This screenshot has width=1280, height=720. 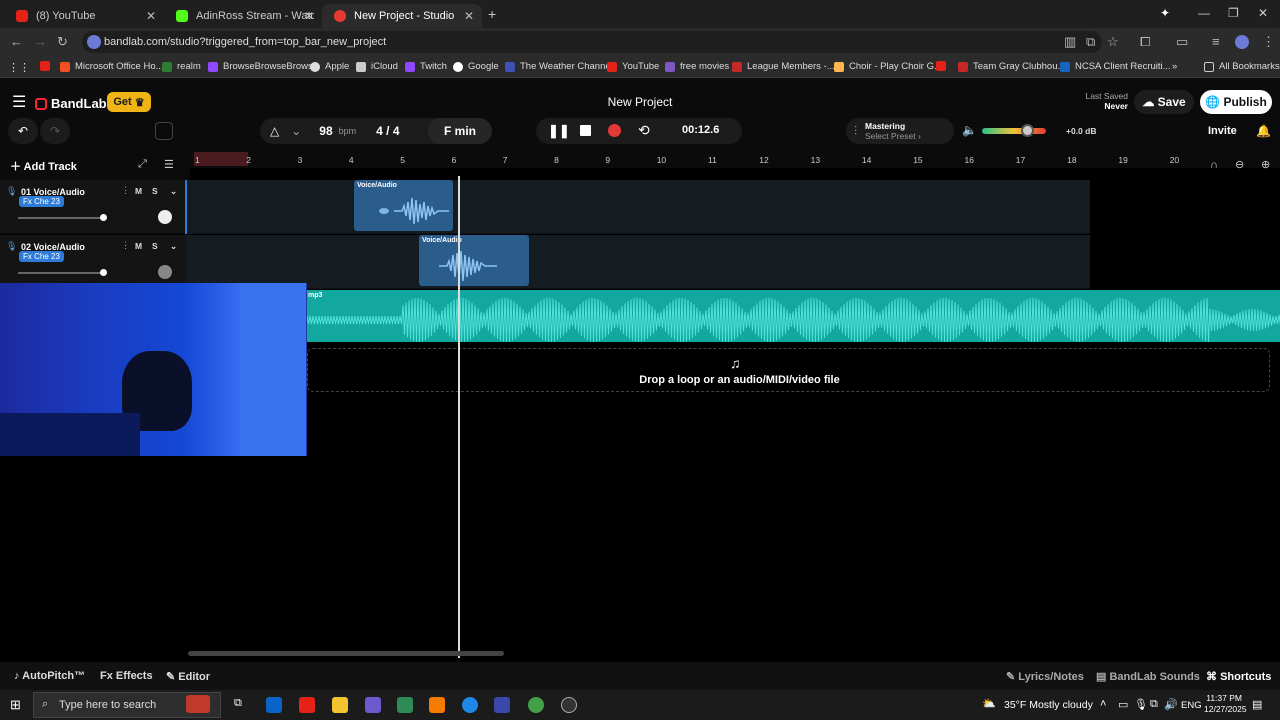 What do you see at coordinates (377, 66) in the screenshot?
I see `bookmark-item: iCloud` at bounding box center [377, 66].